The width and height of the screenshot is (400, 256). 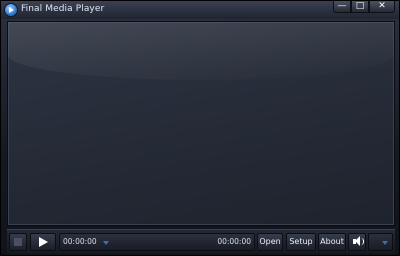 What do you see at coordinates (270, 242) in the screenshot?
I see `open-button: Open` at bounding box center [270, 242].